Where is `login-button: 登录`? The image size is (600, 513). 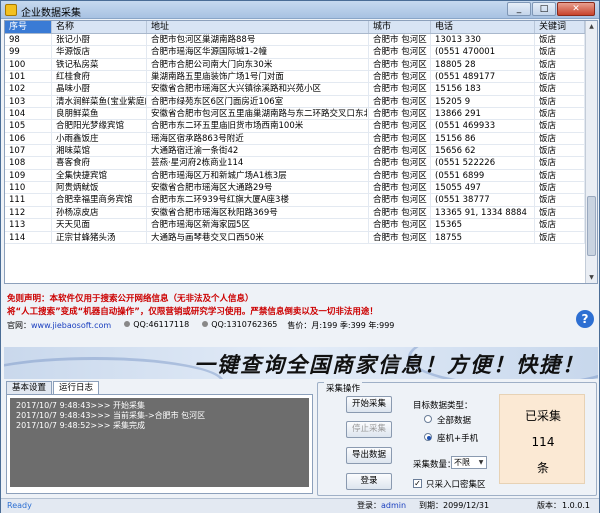 login-button: 登录 is located at coordinates (369, 481).